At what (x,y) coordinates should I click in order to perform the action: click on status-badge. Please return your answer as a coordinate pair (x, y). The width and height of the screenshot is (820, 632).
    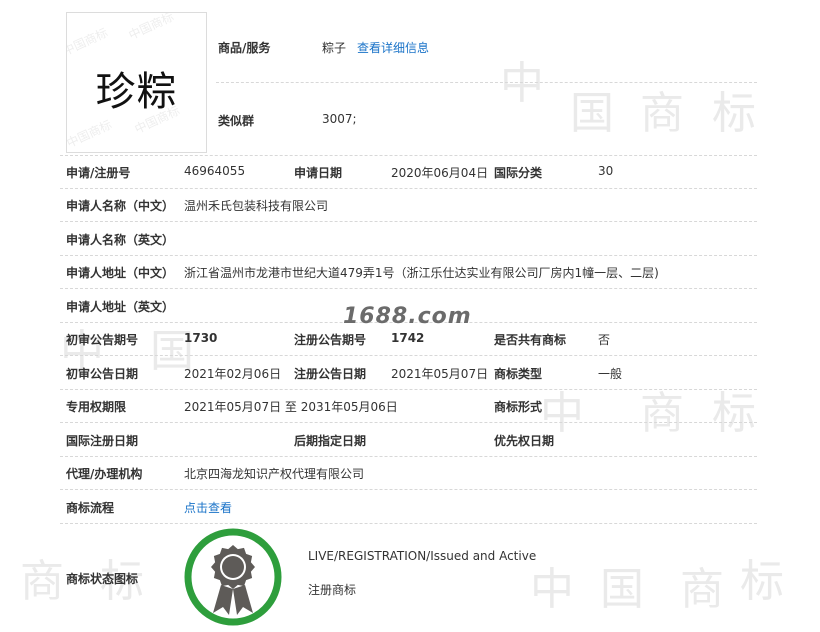
    Looking at the image, I should click on (233, 577).